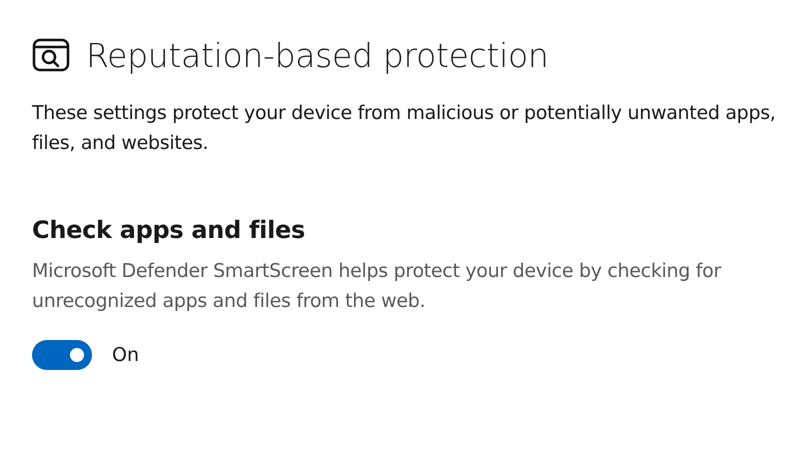 The height and width of the screenshot is (472, 802). What do you see at coordinates (51, 55) in the screenshot?
I see `search-window-icon` at bounding box center [51, 55].